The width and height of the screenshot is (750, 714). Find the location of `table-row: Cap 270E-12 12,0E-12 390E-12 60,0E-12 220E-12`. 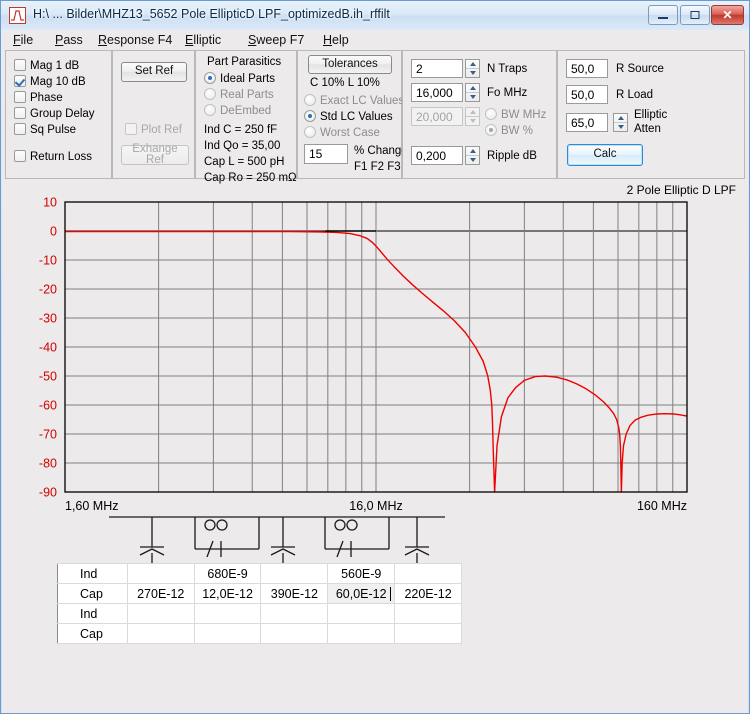

table-row: Cap 270E-12 12,0E-12 390E-12 60,0E-12 220E-12 is located at coordinates (259, 593).